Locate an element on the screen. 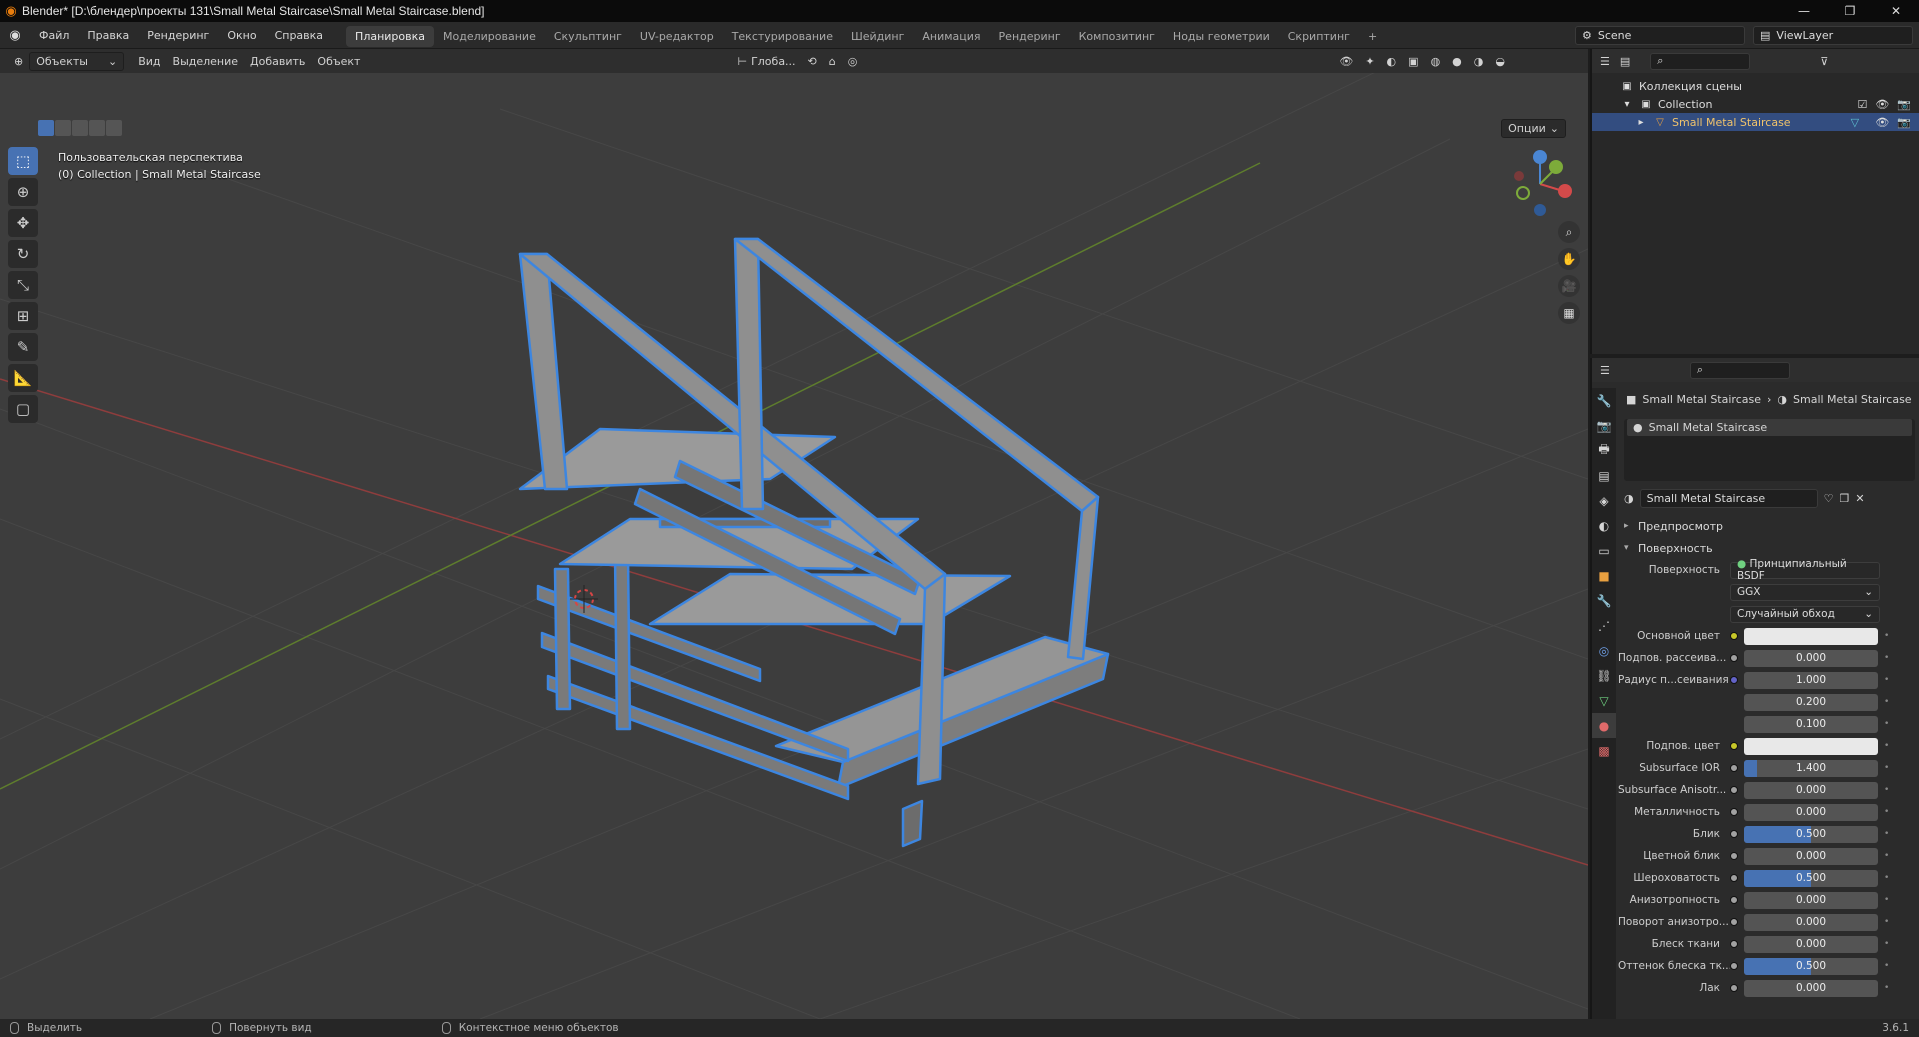 The image size is (1919, 1037). data-tab-icon: ▽ is located at coordinates (1604, 700).